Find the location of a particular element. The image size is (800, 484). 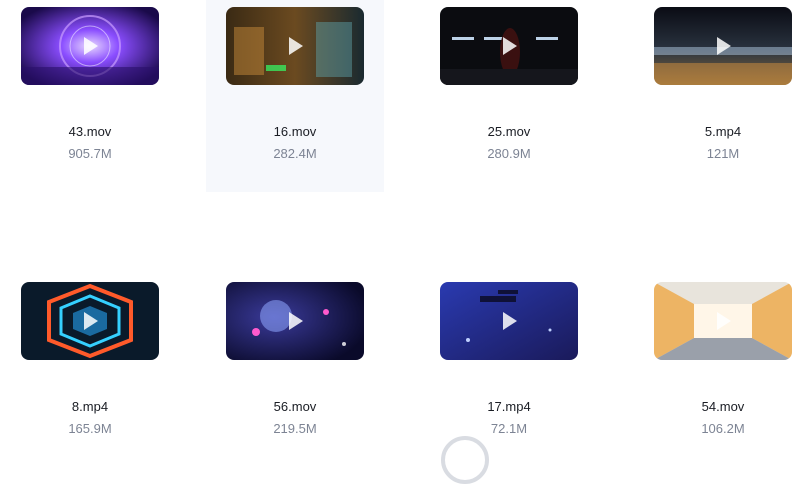

video-card: 8.mp4 165.9M is located at coordinates (90, 359).